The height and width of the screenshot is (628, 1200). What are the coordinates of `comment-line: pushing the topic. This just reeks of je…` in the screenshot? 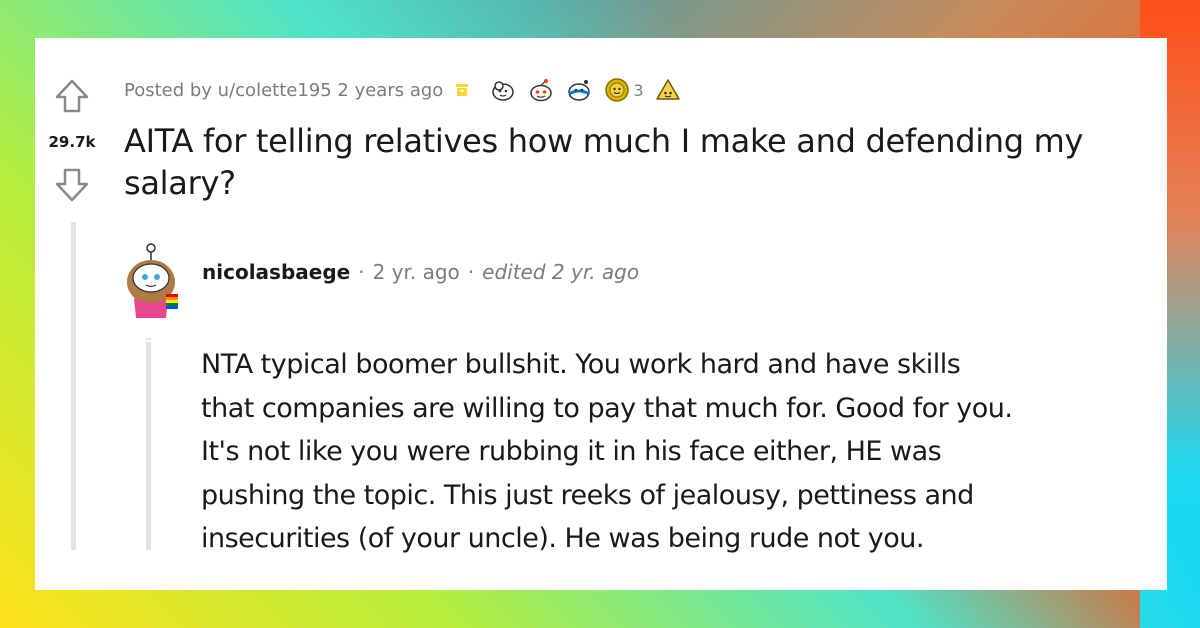 It's located at (587, 495).